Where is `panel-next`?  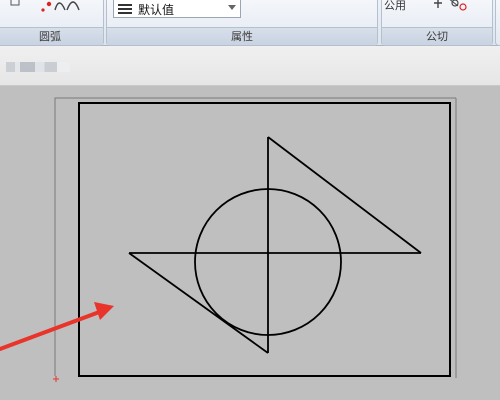 panel-next is located at coordinates (497, 23).